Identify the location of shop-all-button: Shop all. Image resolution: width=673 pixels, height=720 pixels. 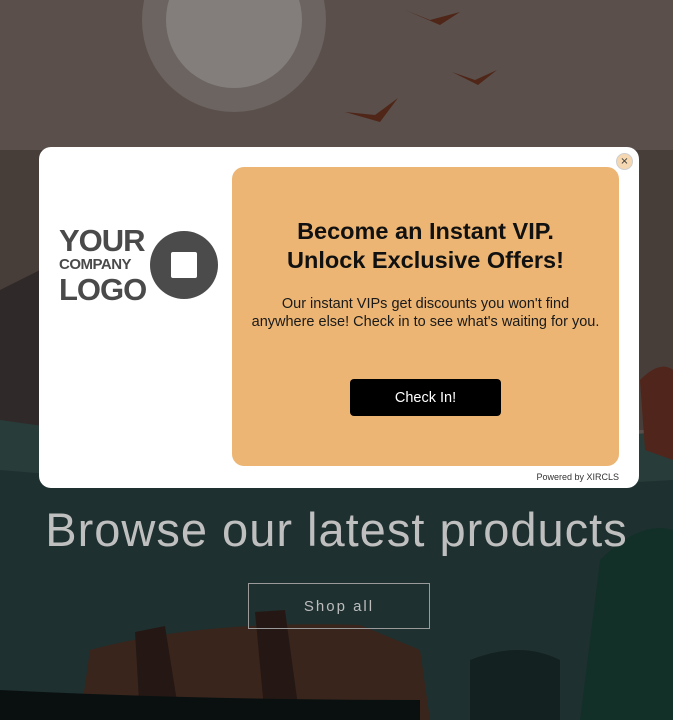
(339, 606).